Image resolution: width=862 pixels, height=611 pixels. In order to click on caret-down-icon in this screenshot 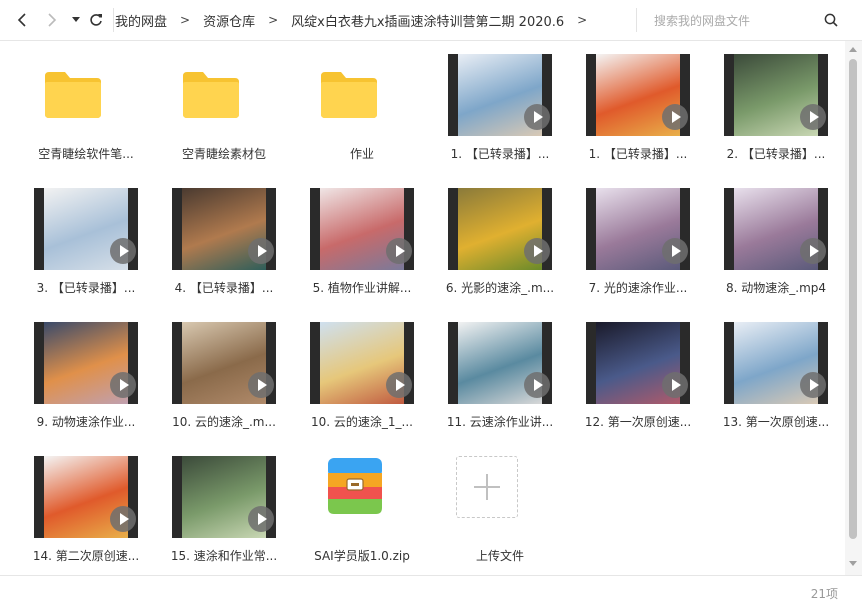, I will do `click(76, 20)`.